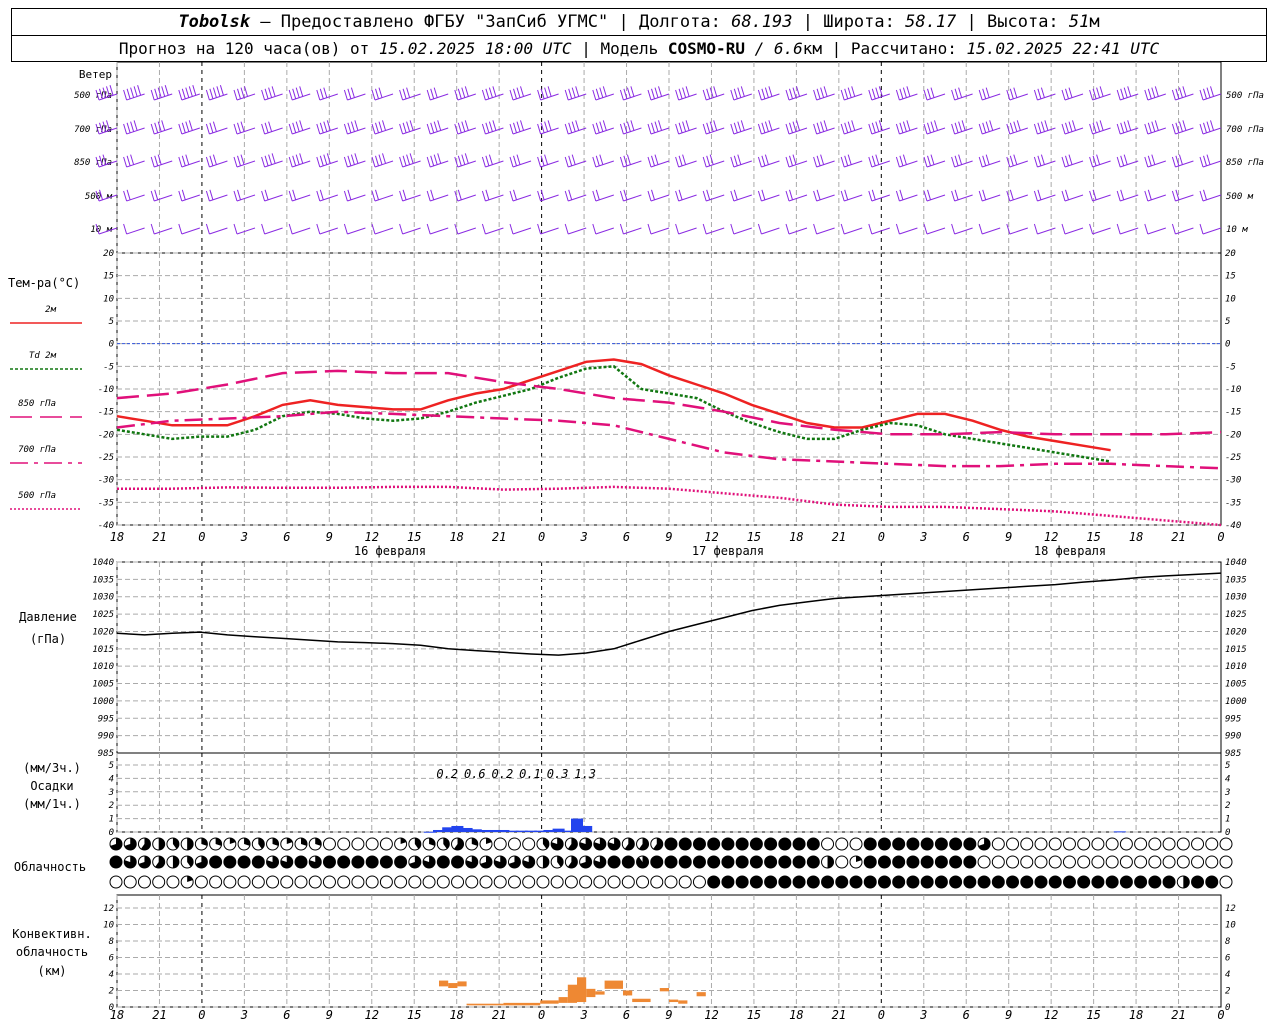 The height and width of the screenshot is (1024, 1280). I want to click on temp-hour-tick: 15, so click(414, 537).